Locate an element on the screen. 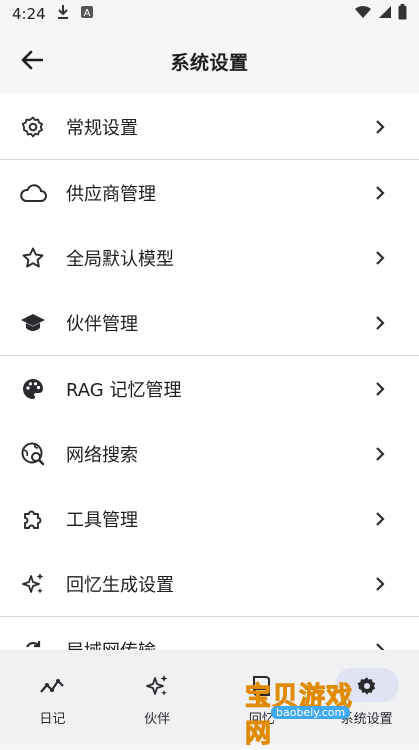 The image size is (419, 750). app-bar: 系统设置 is located at coordinates (209, 61).